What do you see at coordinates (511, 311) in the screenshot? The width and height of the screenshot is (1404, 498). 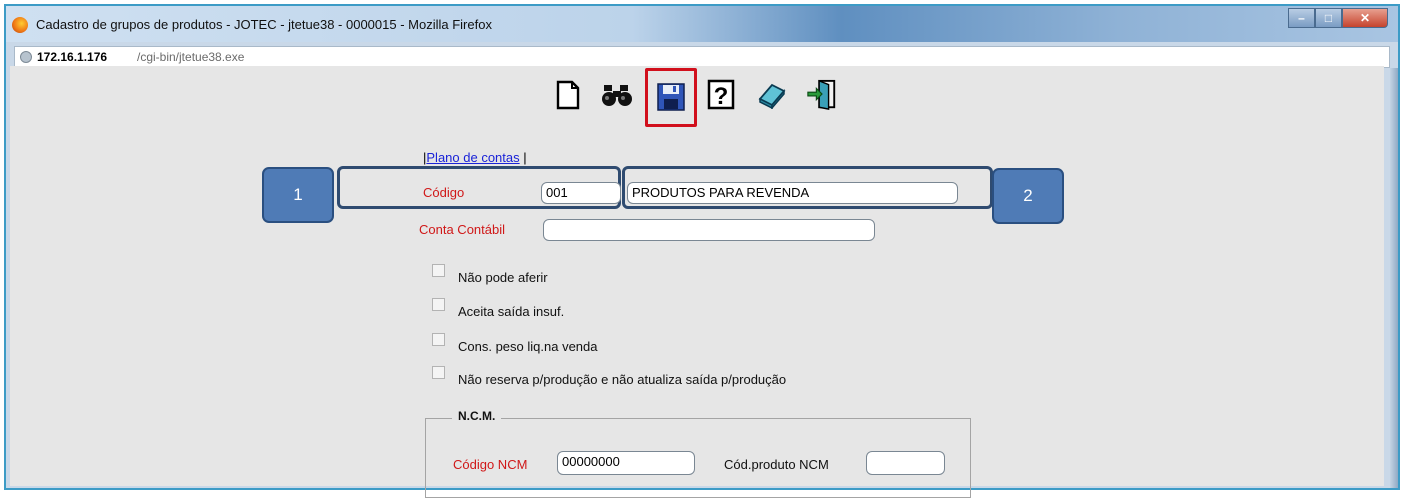 I see `aceita-saida-insuf-label: Aceita saída insuf.` at bounding box center [511, 311].